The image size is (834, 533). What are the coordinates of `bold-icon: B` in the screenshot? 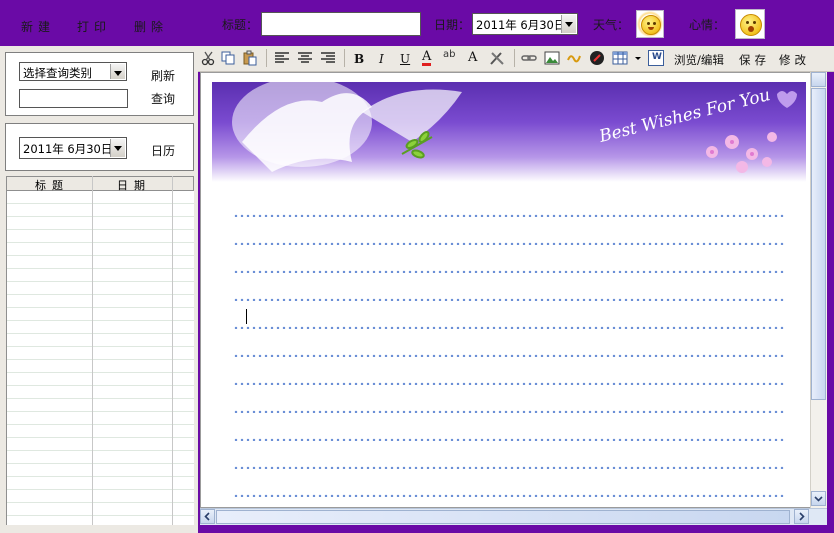 It's located at (359, 59).